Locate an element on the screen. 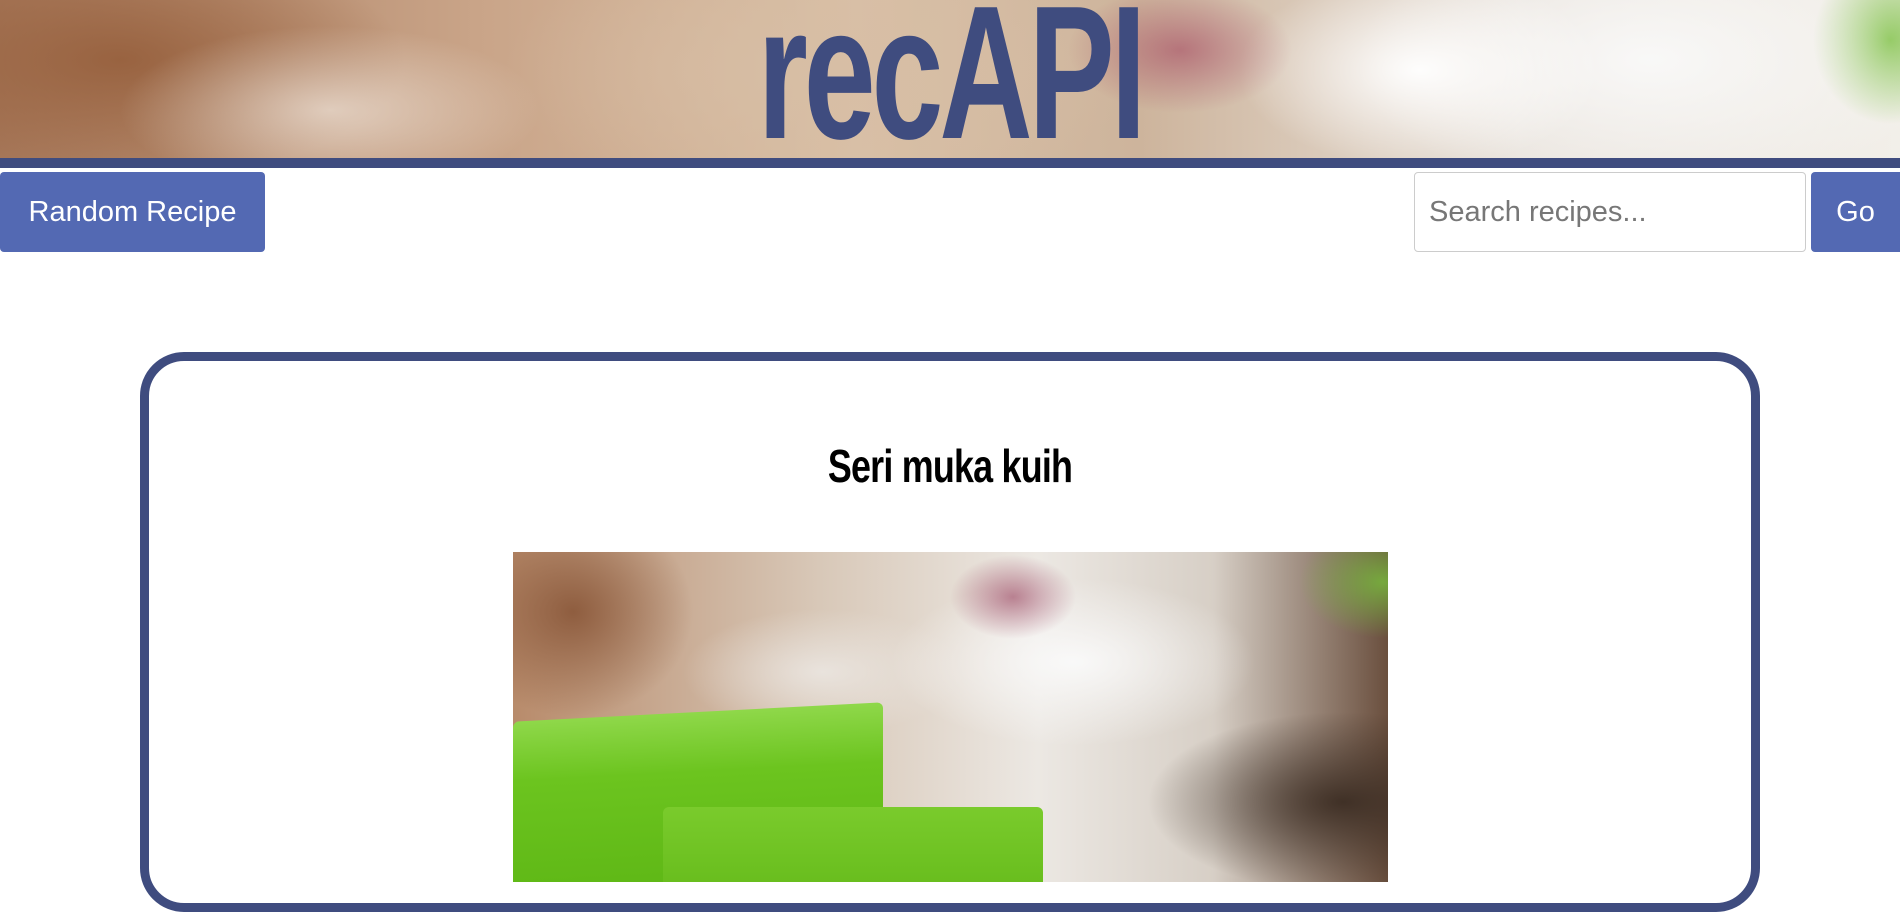 The height and width of the screenshot is (912, 1900). go-button: Go is located at coordinates (1855, 212).